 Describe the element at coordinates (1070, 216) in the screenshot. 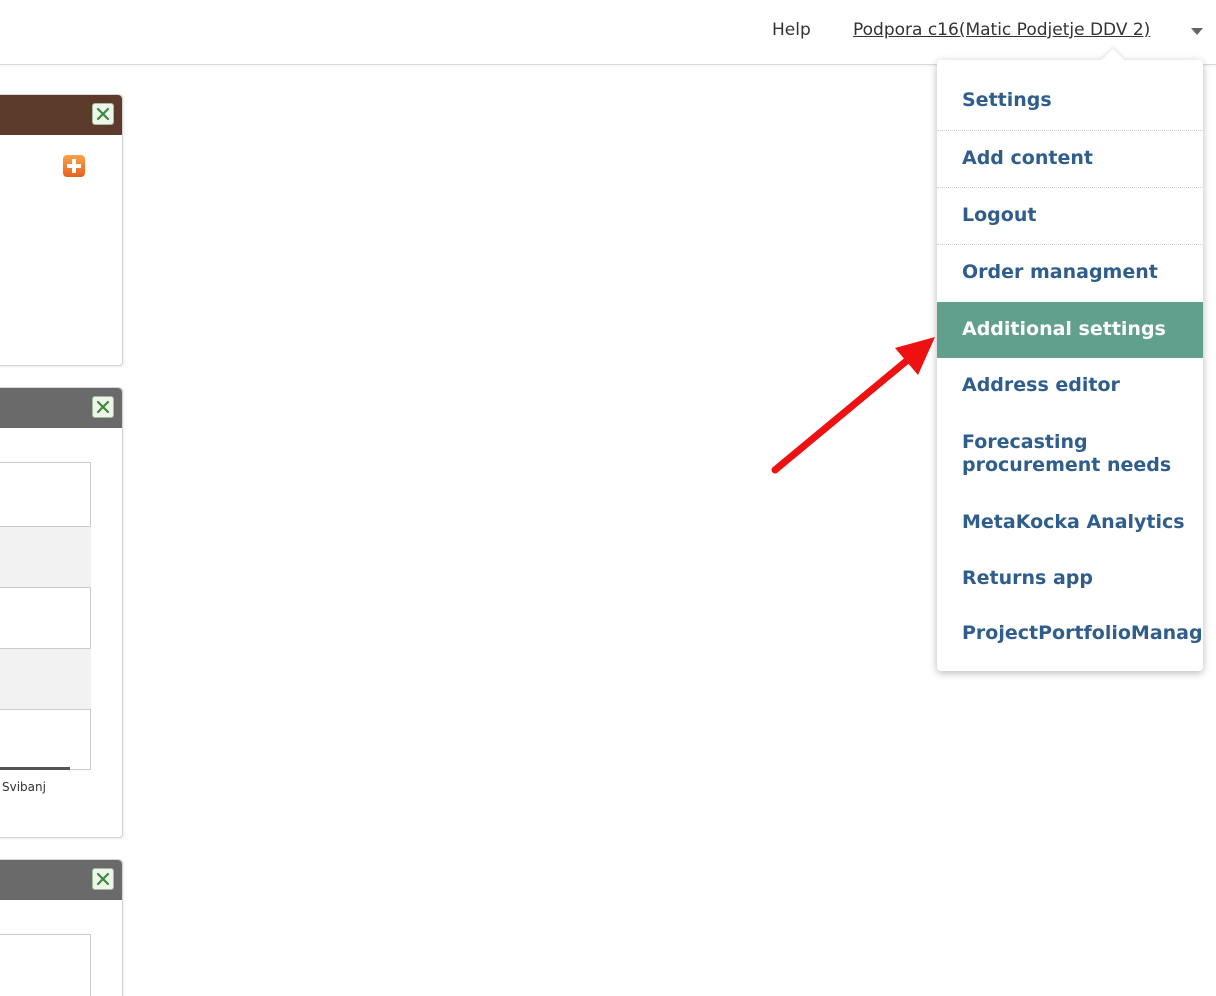

I see `menu-item-logout: Logout` at that location.